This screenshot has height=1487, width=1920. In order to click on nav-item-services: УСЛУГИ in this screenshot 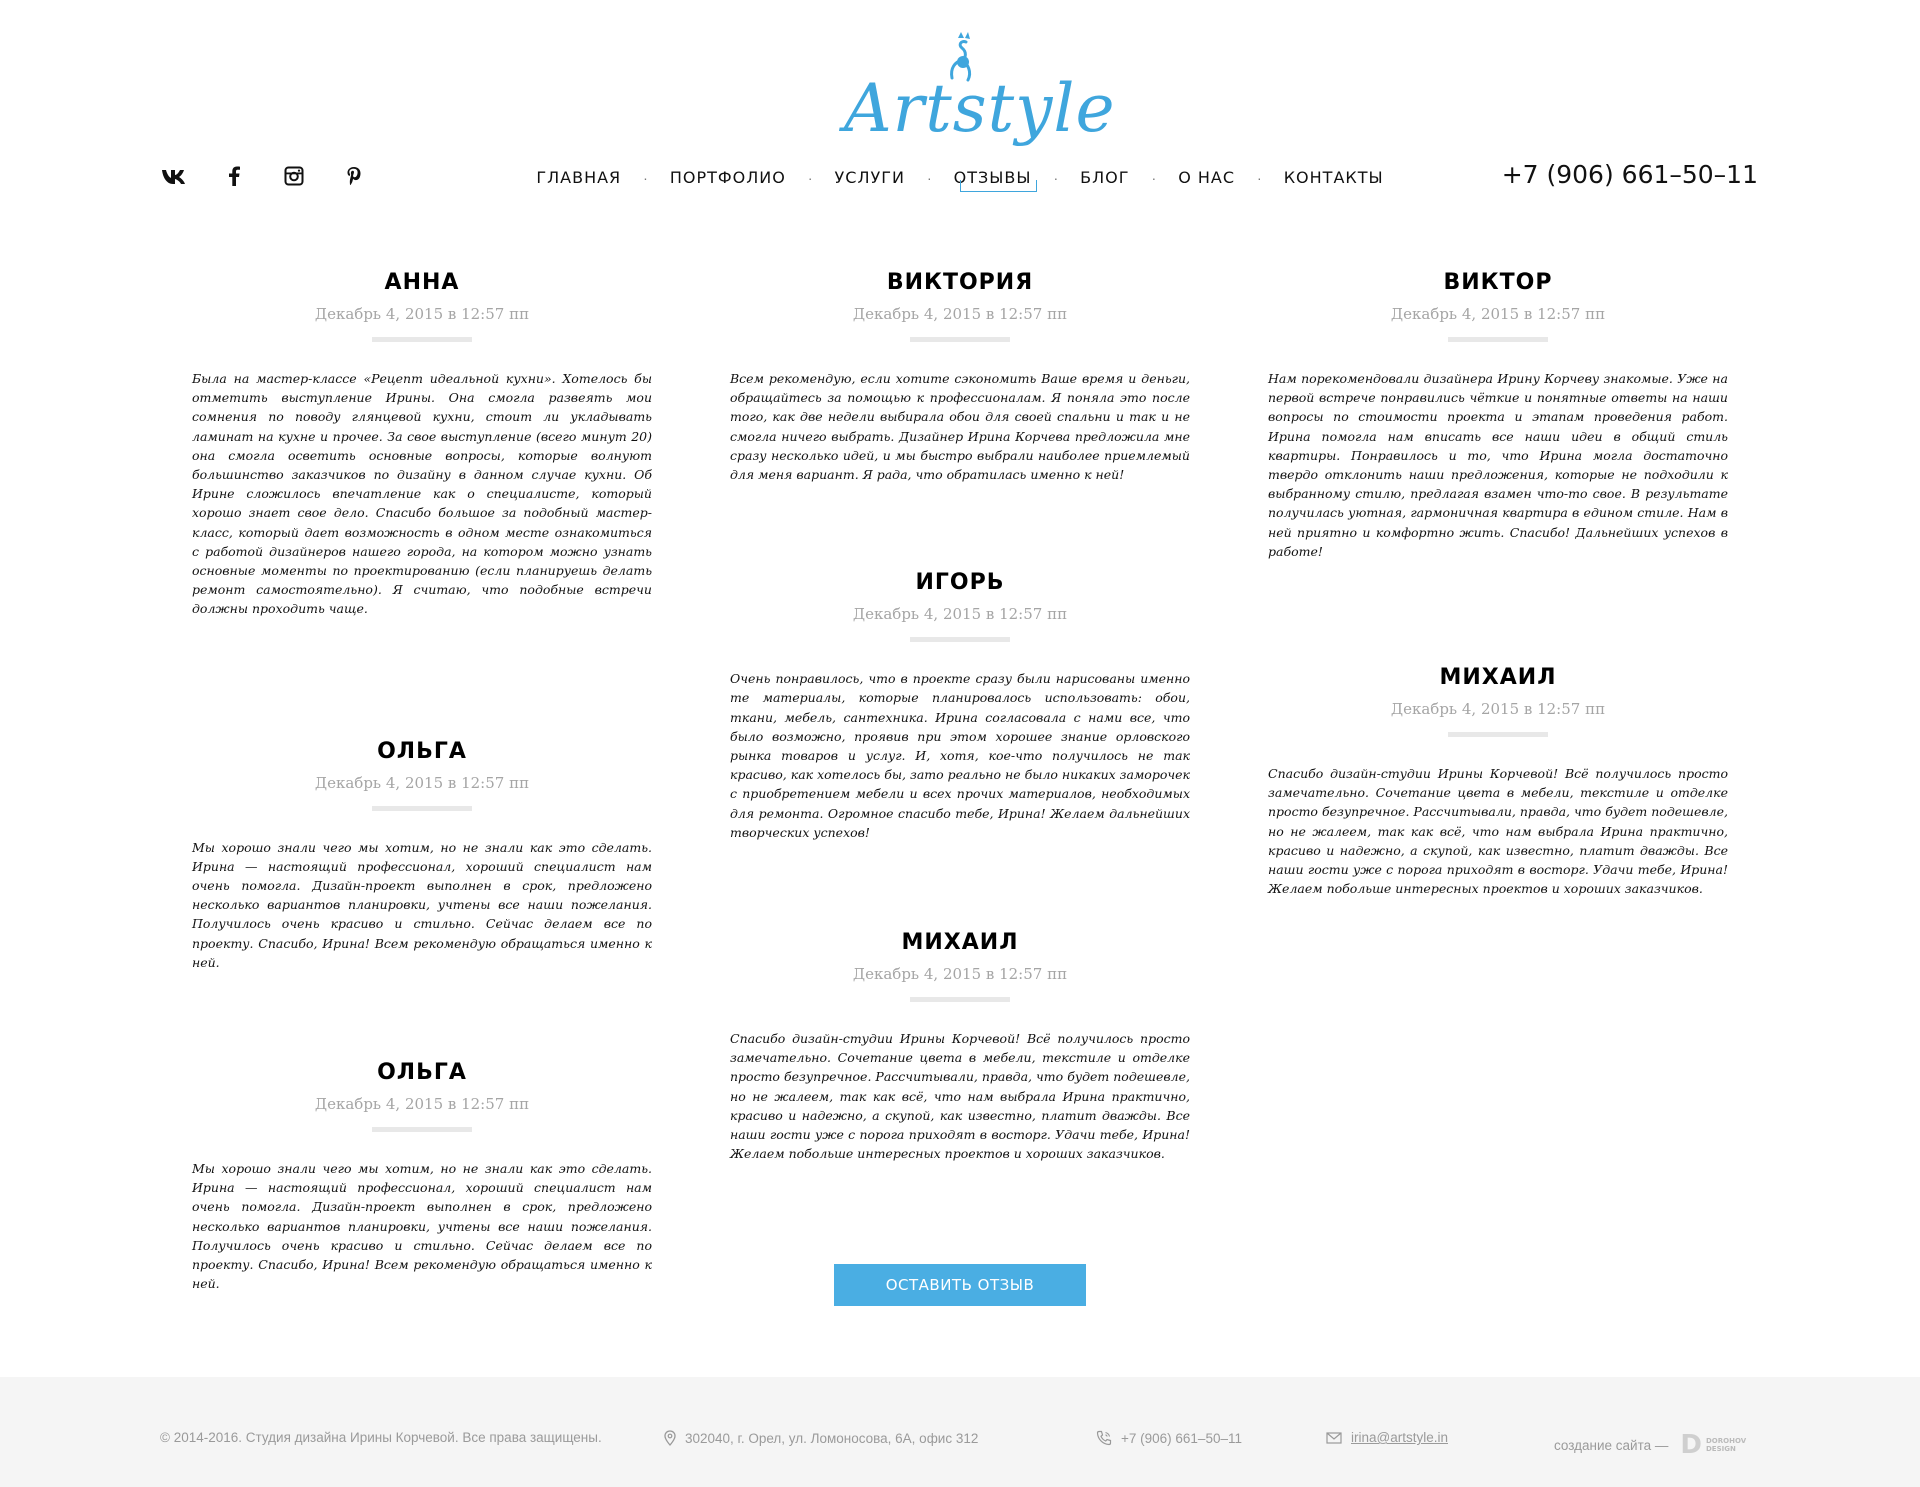, I will do `click(870, 177)`.